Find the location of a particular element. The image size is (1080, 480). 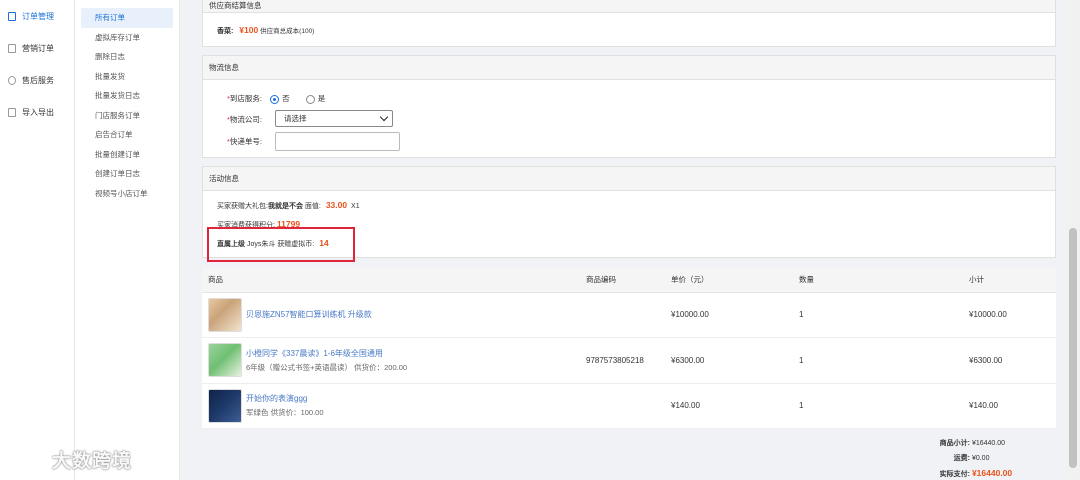

store-service-no-option: 否 is located at coordinates (280, 99).